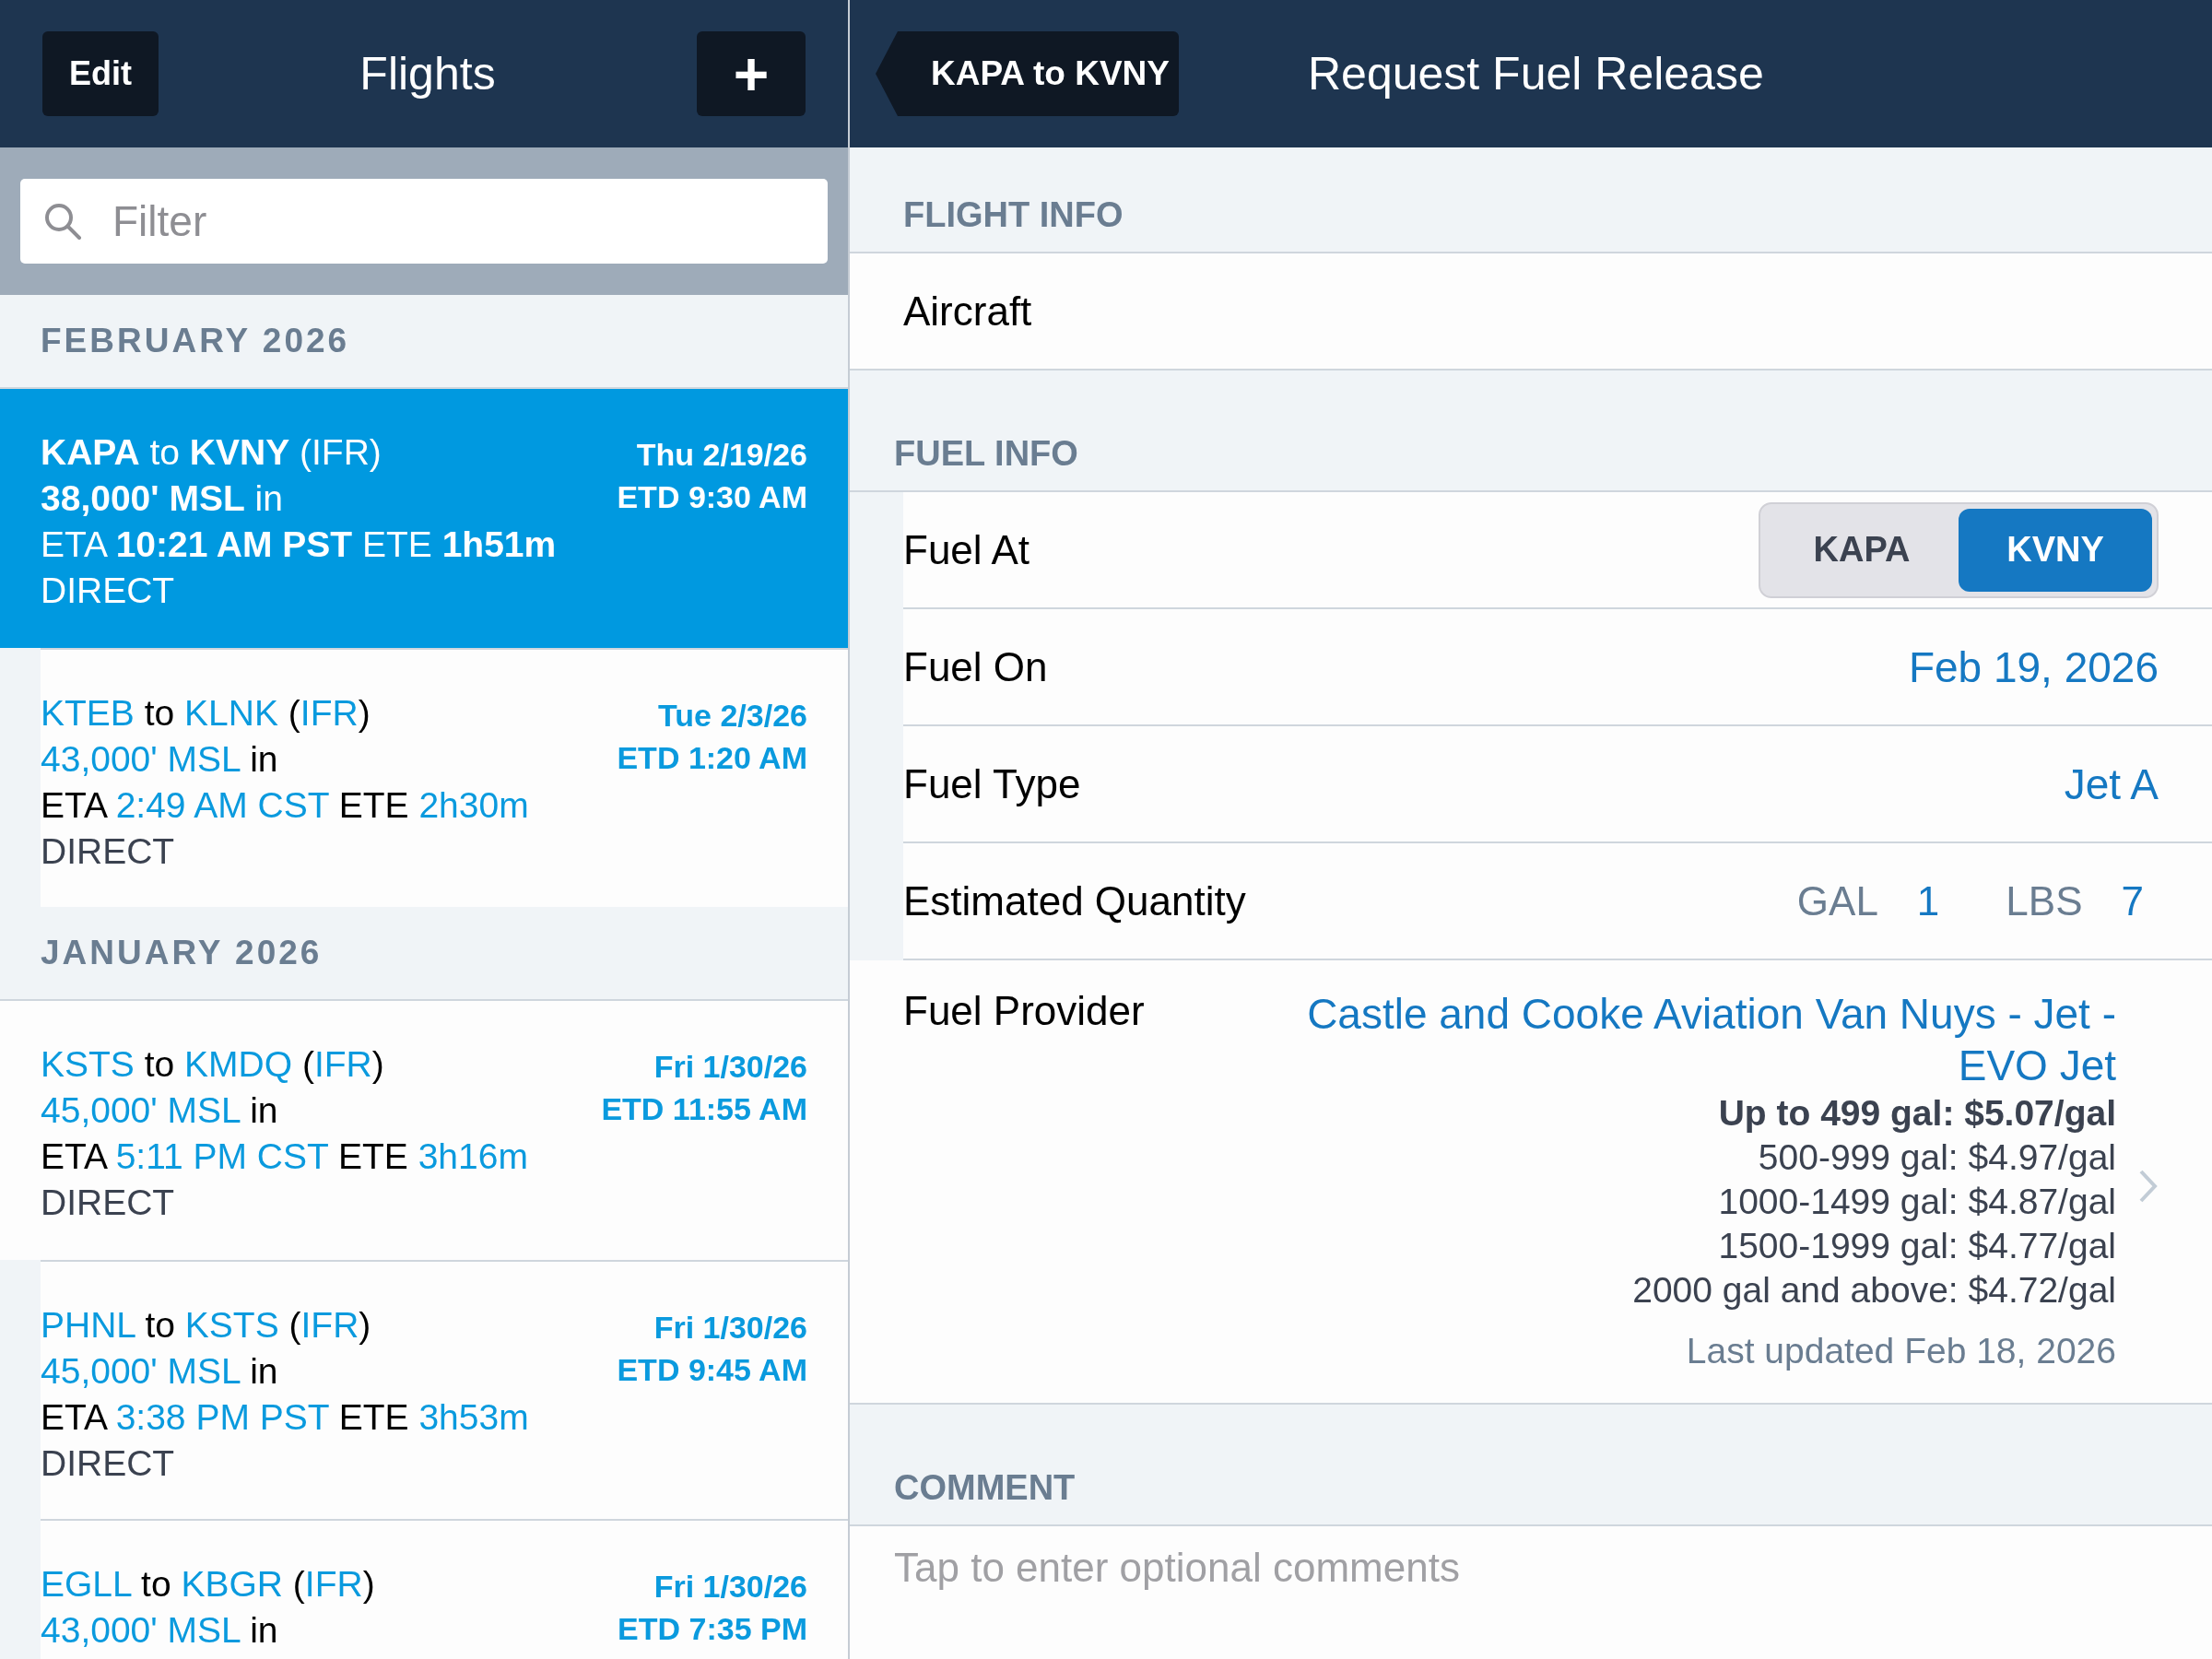 The height and width of the screenshot is (1659, 2212). I want to click on field-label: Aircraft, so click(967, 311).